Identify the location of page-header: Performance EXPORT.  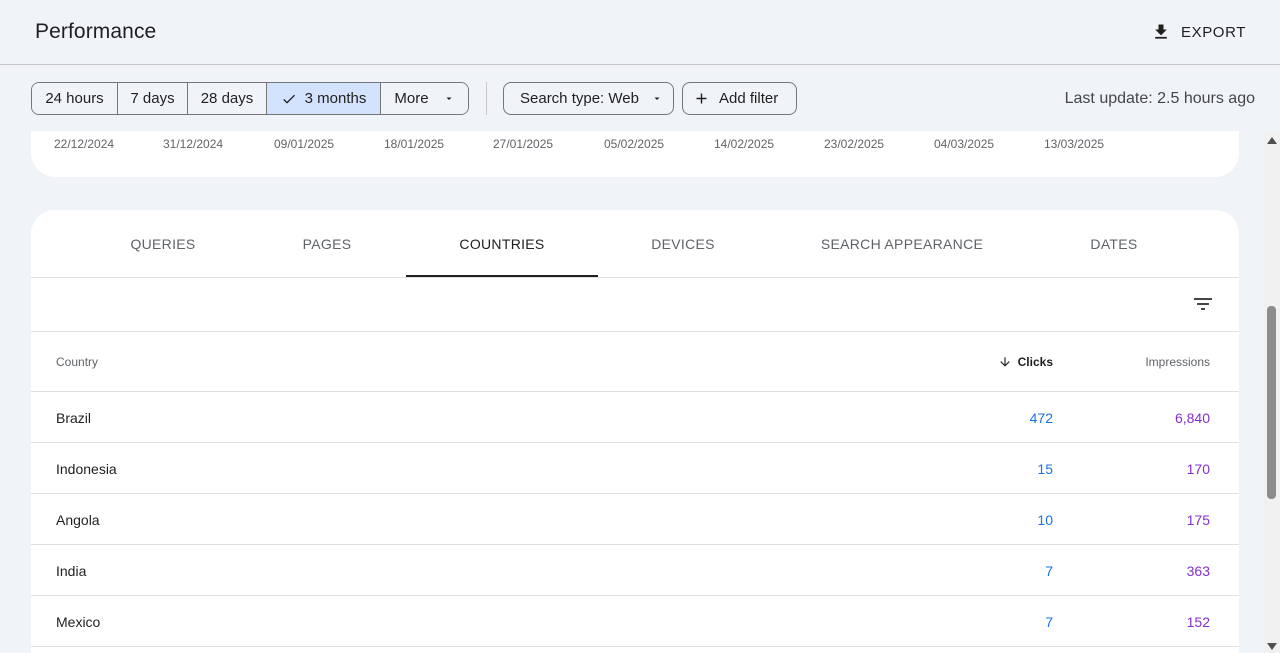
(640, 32).